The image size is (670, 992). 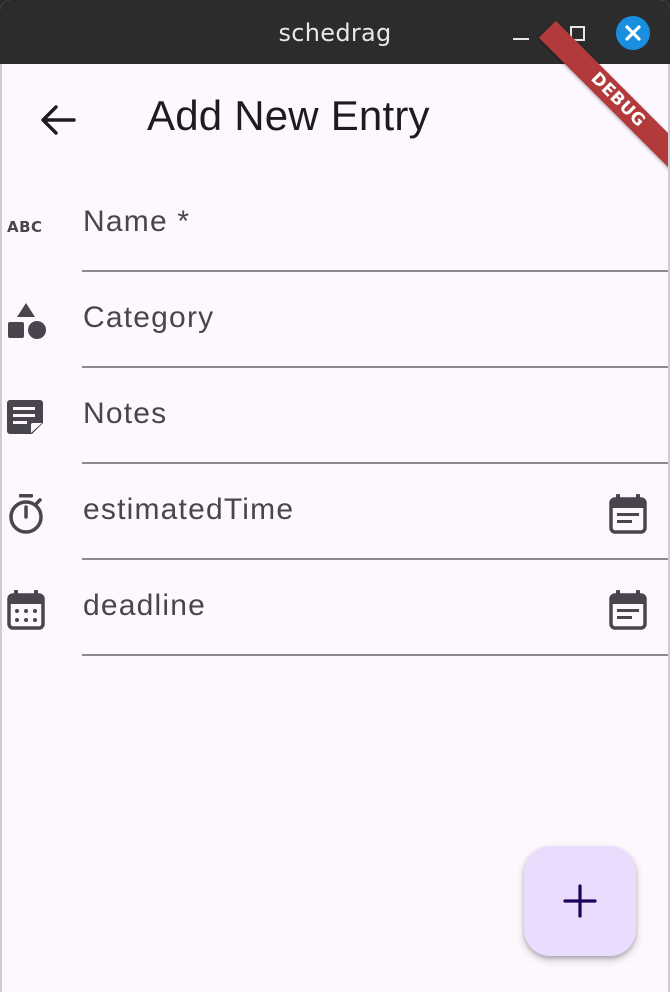 What do you see at coordinates (521, 33) in the screenshot?
I see `minimize-button` at bounding box center [521, 33].